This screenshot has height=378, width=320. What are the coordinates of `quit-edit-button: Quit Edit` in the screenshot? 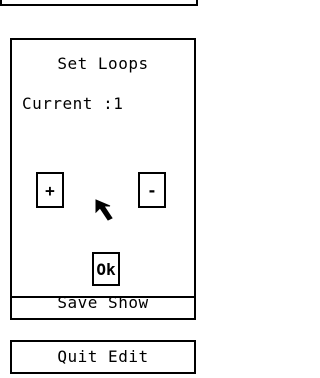 It's located at (103, 357).